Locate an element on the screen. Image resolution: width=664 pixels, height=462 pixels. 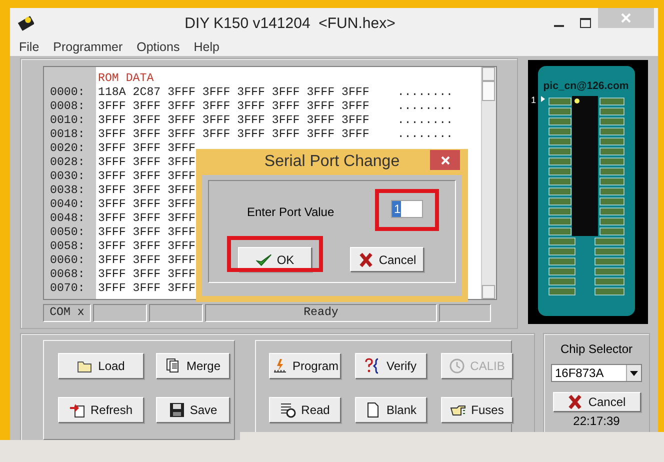
toolbar-button: Blank is located at coordinates (391, 410).